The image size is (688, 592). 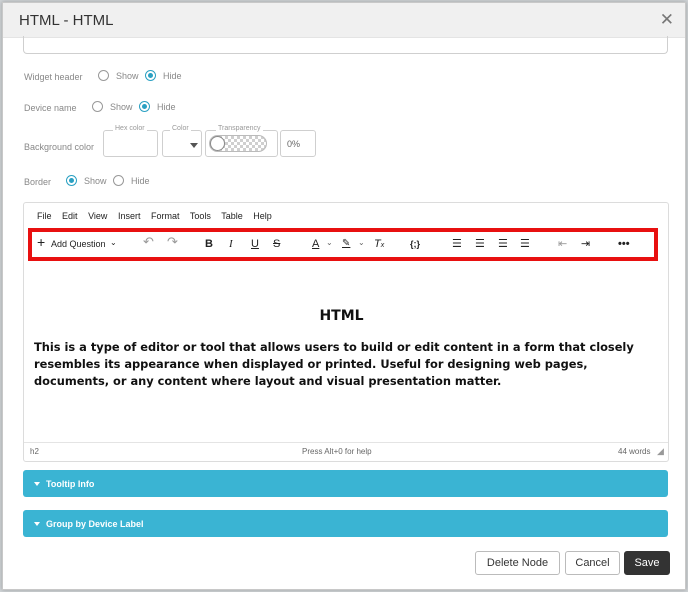 What do you see at coordinates (345, 523) in the screenshot?
I see `group-by-device-label-section: Group by Device Label` at bounding box center [345, 523].